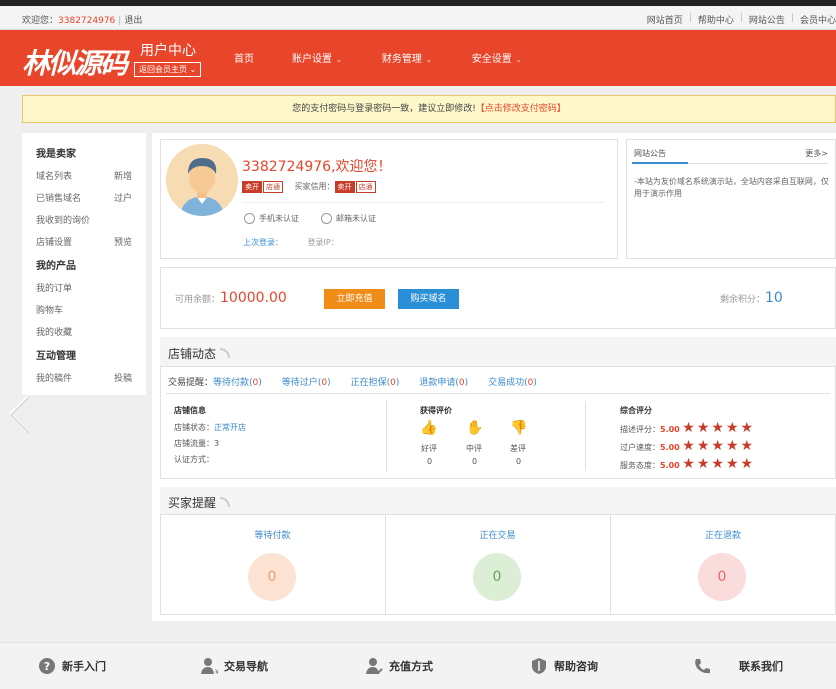 This screenshot has height=689, width=836. I want to click on buyer-remind-title-text: 买家提醒, so click(192, 503).